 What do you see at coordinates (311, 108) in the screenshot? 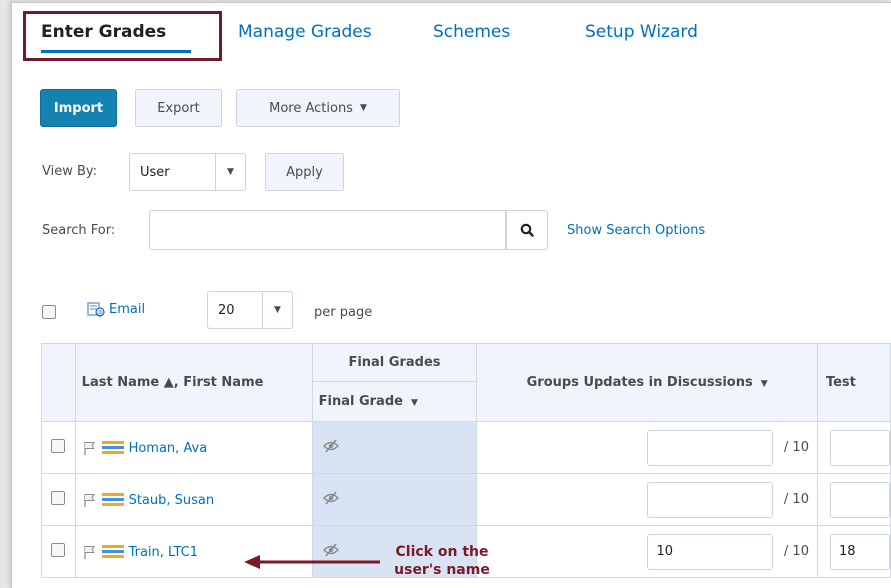
I see `more-actions-label: More Actions` at bounding box center [311, 108].